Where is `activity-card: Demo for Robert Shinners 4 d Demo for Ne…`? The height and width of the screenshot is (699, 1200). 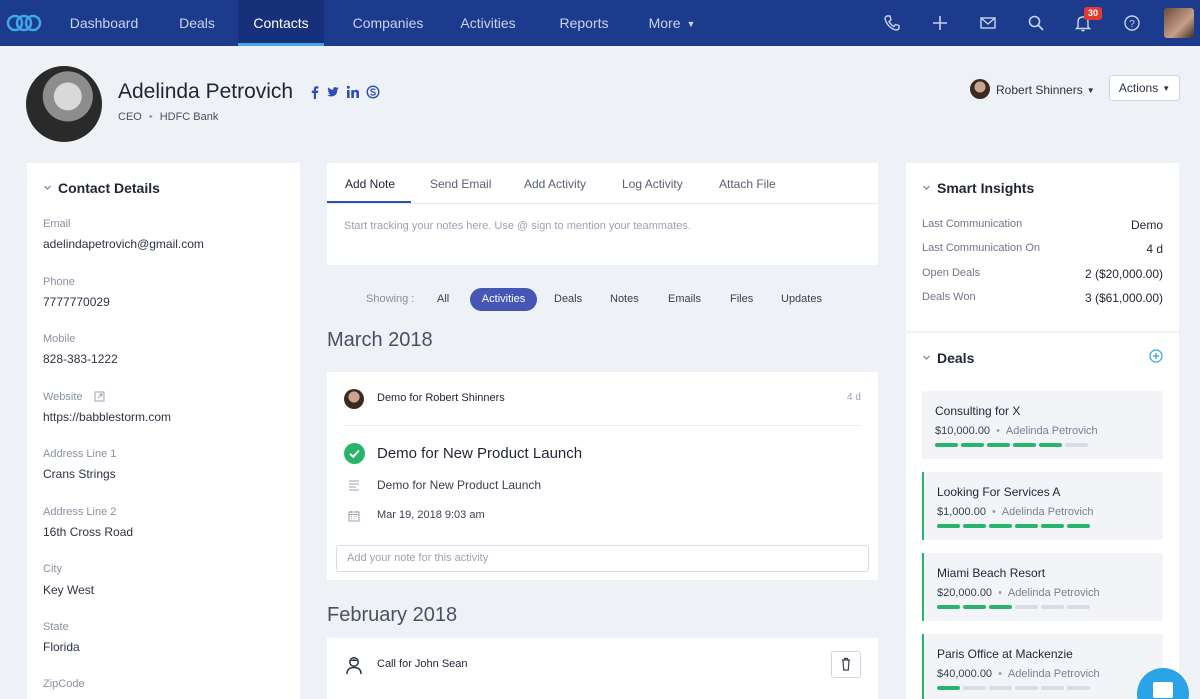 activity-card: Demo for Robert Shinners 4 d Demo for Ne… is located at coordinates (602, 476).